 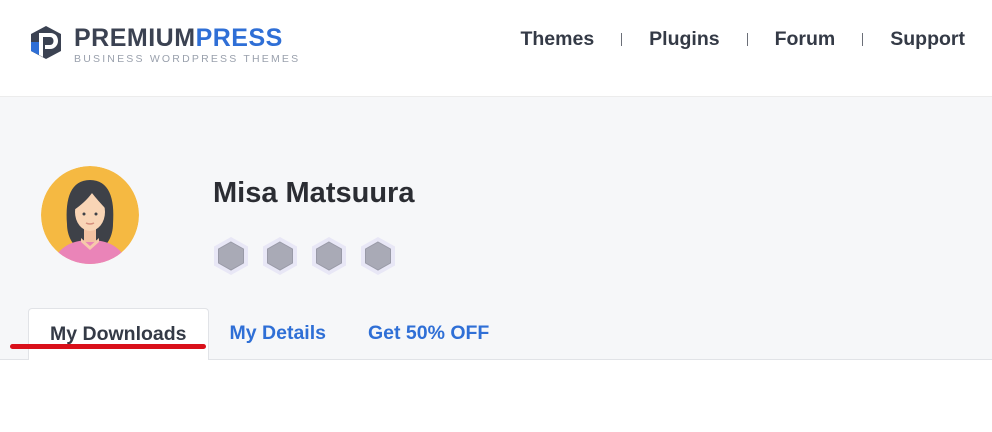 I want to click on avatar, so click(x=90, y=215).